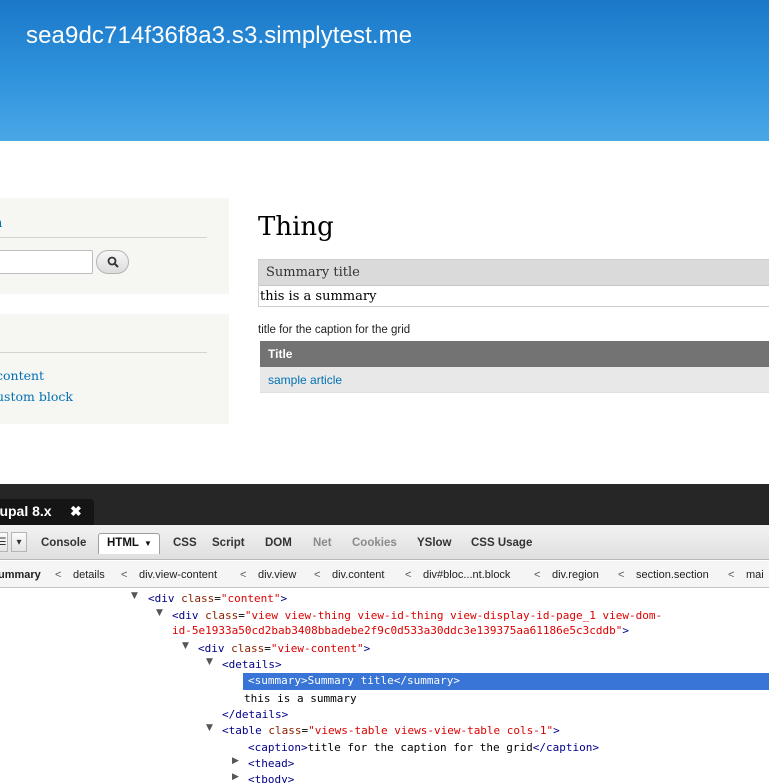 Image resolution: width=769 pixels, height=783 pixels. Describe the element at coordinates (278, 543) in the screenshot. I see `tab-dom: DOM` at that location.